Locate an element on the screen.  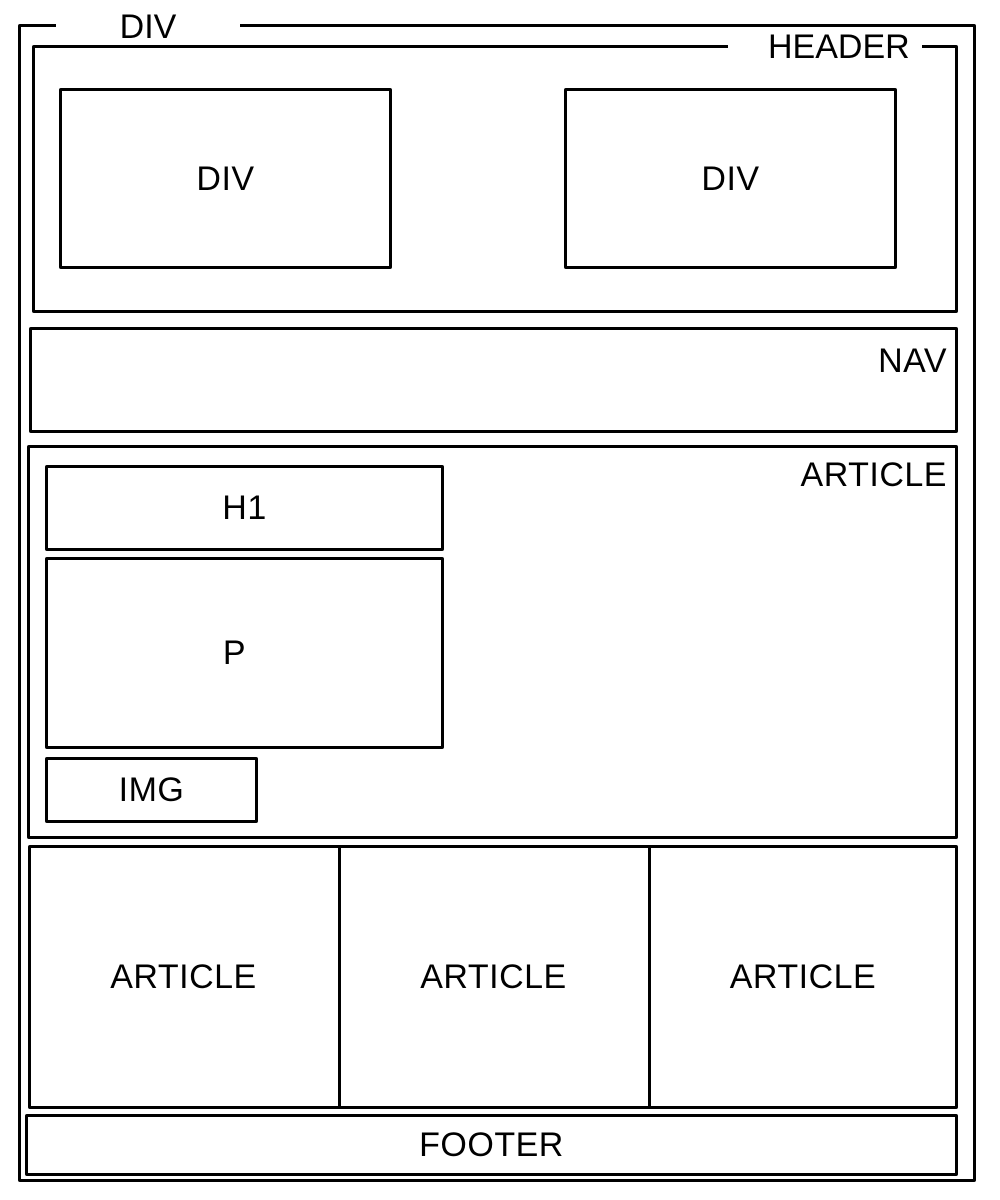
h1-label: H1 is located at coordinates (244, 508).